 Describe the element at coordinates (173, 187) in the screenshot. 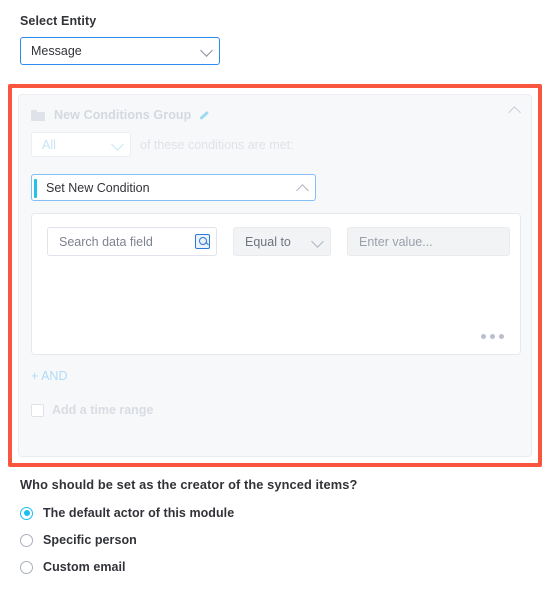

I see `set-new-condition-select: Set New Condition` at that location.